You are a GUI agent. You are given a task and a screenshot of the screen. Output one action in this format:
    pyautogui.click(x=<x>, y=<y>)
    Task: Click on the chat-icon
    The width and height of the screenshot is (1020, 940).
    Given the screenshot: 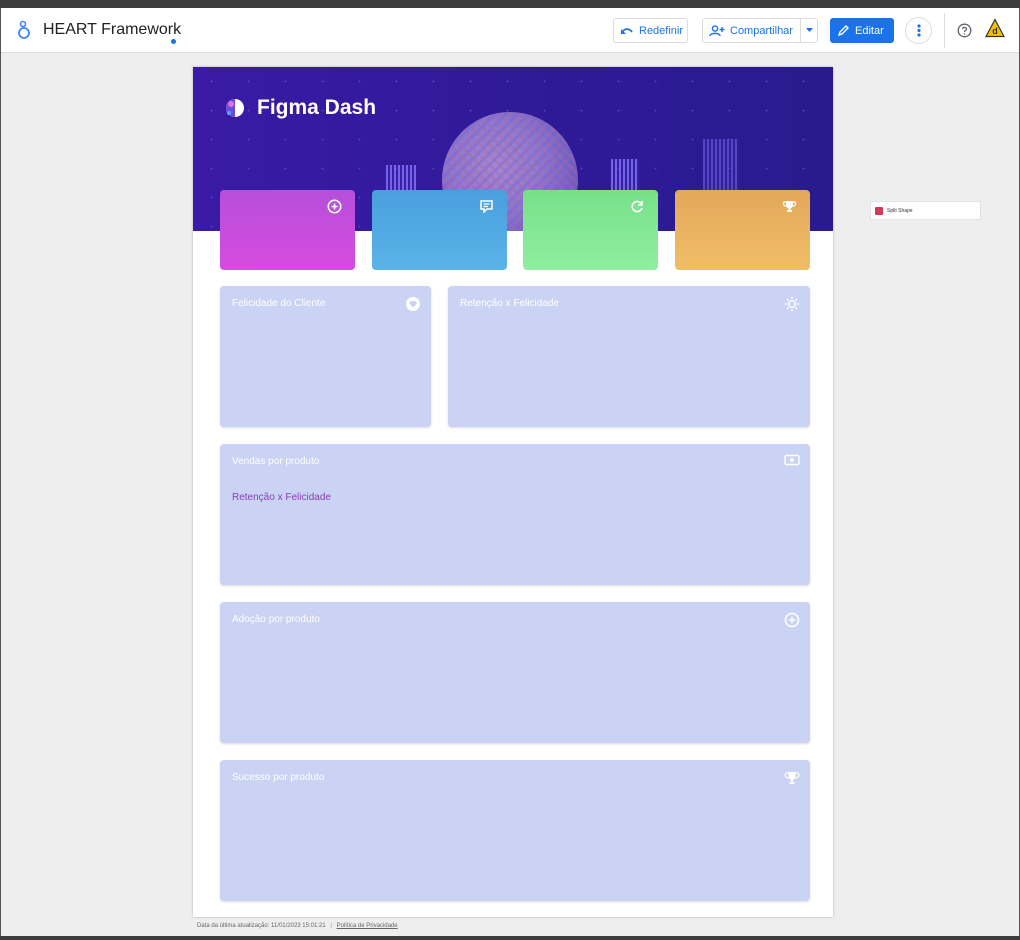 What is the action you would take?
    pyautogui.click(x=486, y=207)
    